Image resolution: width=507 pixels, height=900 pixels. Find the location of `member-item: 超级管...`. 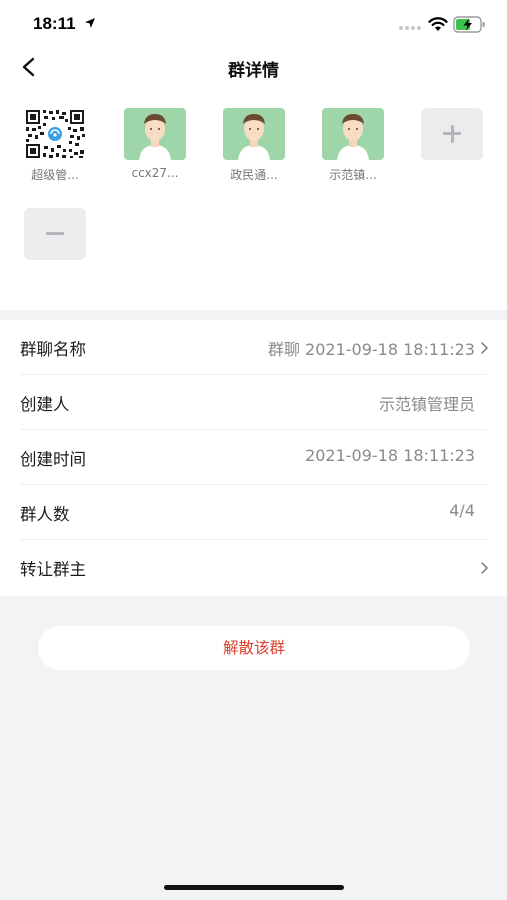

member-item: 超级管... is located at coordinates (55, 145).